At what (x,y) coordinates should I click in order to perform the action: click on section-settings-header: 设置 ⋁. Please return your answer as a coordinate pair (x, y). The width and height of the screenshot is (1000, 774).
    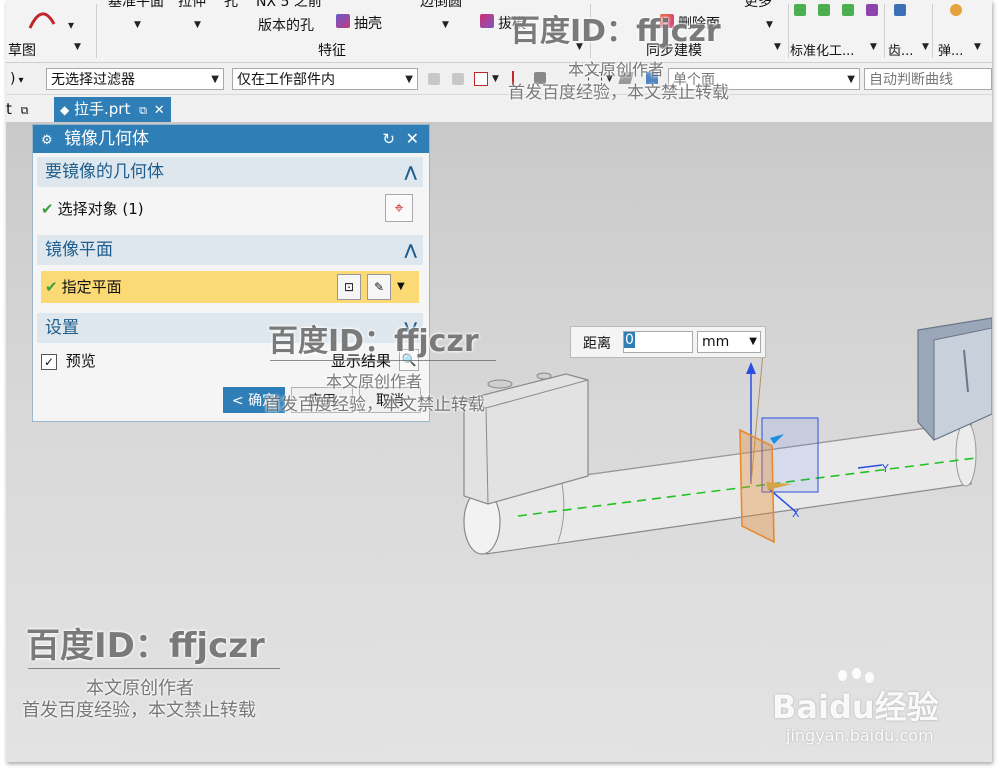
    Looking at the image, I should click on (230, 328).